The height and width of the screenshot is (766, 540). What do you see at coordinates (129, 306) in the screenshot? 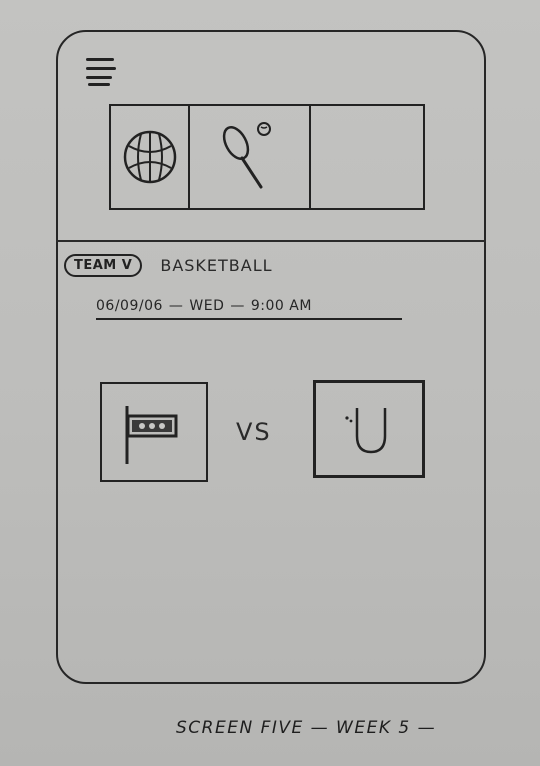
I see `event-date: 06/09/06` at bounding box center [129, 306].